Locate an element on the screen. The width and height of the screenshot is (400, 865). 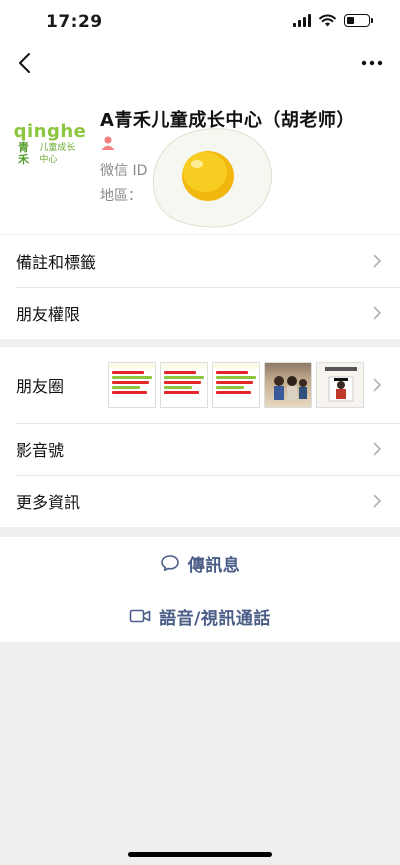
wifi-icon is located at coordinates (327, 20).